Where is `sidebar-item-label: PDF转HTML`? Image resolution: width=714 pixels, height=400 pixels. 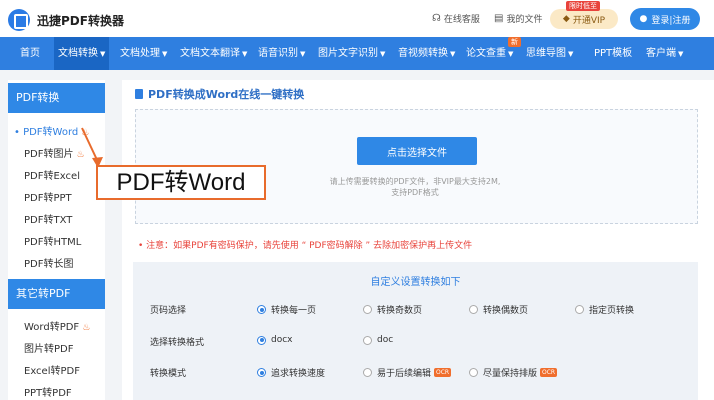 sidebar-item-label: PDF转HTML is located at coordinates (53, 242).